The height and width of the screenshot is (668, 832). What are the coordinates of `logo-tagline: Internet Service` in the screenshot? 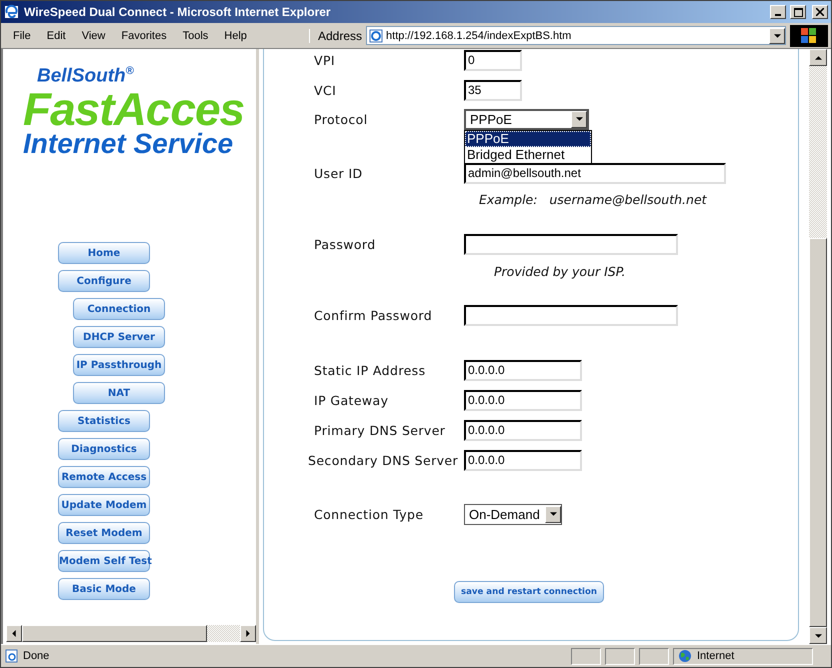 It's located at (128, 144).